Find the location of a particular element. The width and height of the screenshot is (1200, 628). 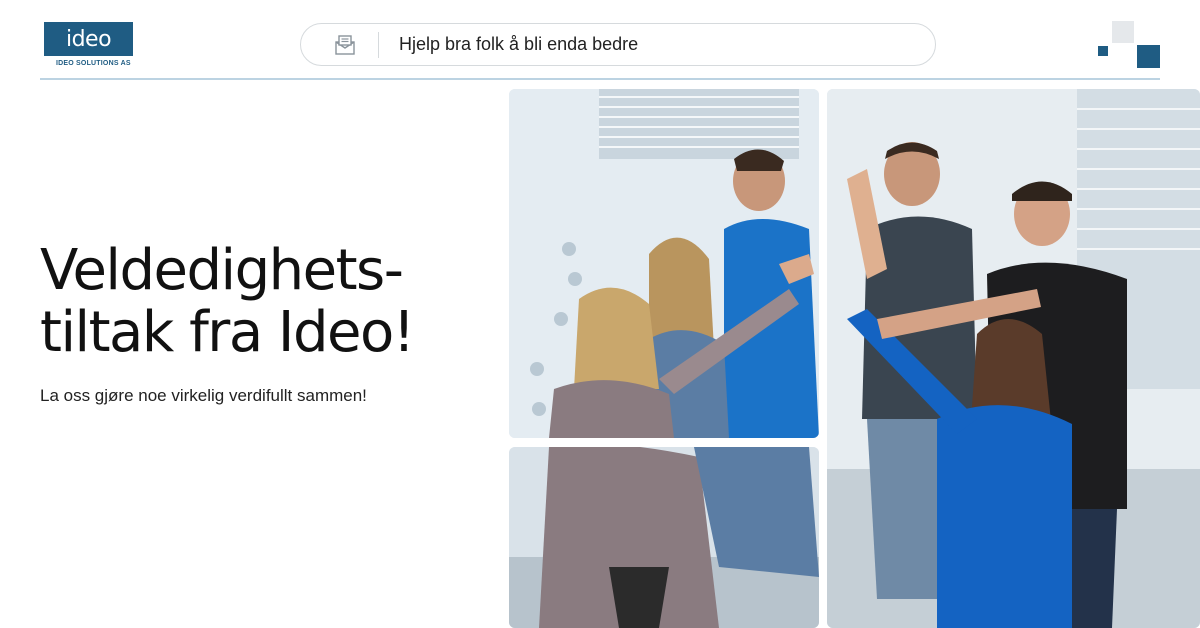

tagline-bar: Hjelp bra folk å bli enda bedre is located at coordinates (618, 44).